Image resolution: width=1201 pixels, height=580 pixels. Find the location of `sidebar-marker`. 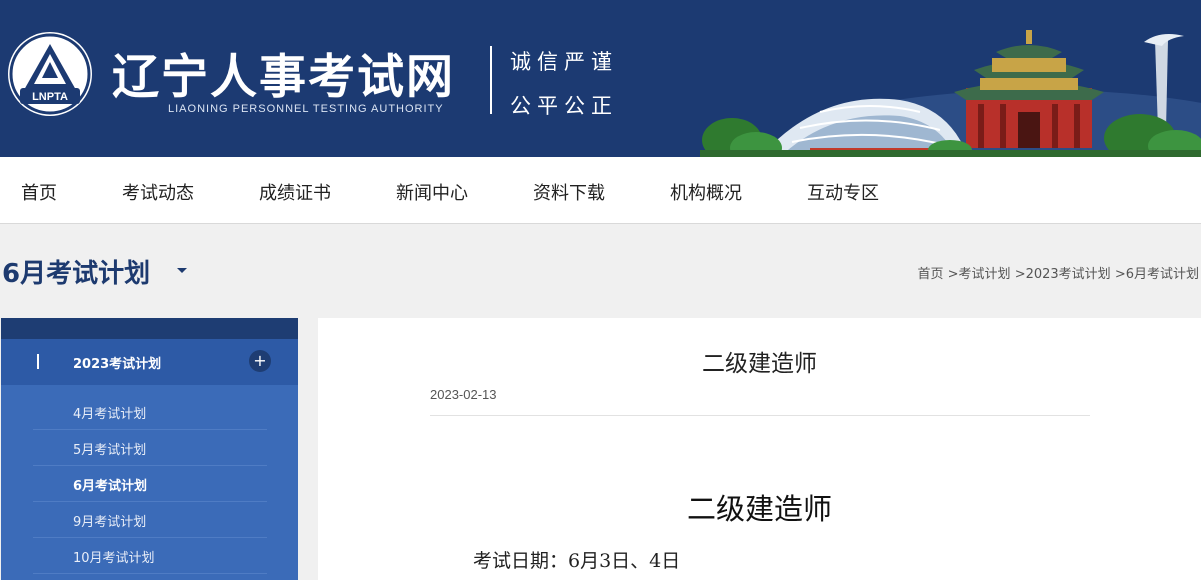

sidebar-marker is located at coordinates (38, 361).